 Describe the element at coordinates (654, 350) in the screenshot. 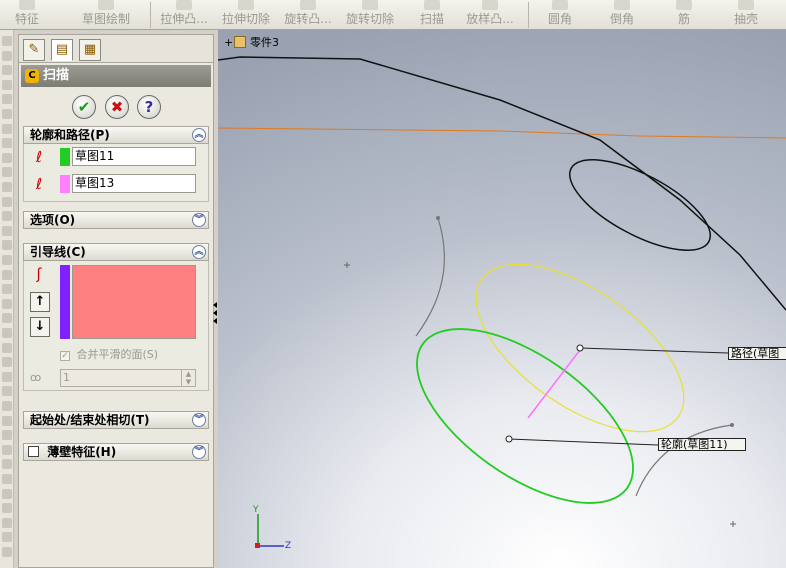

I see `path-leader-line` at that location.